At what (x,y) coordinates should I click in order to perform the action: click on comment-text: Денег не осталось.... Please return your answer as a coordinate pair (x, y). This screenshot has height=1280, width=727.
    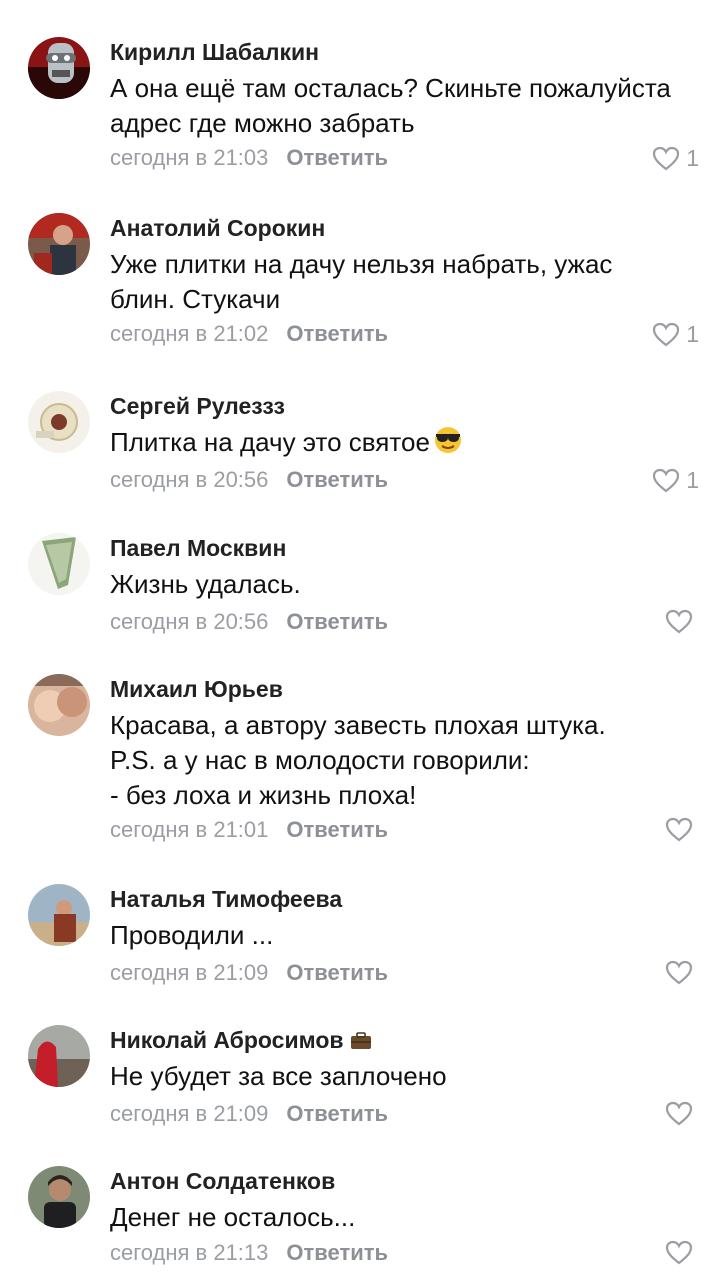
    Looking at the image, I should click on (410, 1217).